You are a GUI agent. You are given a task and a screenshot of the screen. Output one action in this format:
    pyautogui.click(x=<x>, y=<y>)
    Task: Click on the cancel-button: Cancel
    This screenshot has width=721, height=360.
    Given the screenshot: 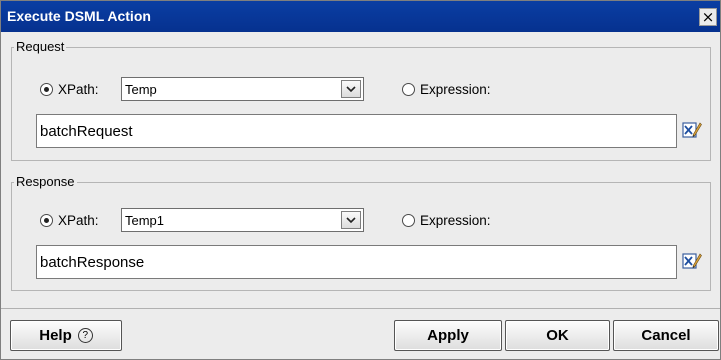 What is the action you would take?
    pyautogui.click(x=666, y=335)
    